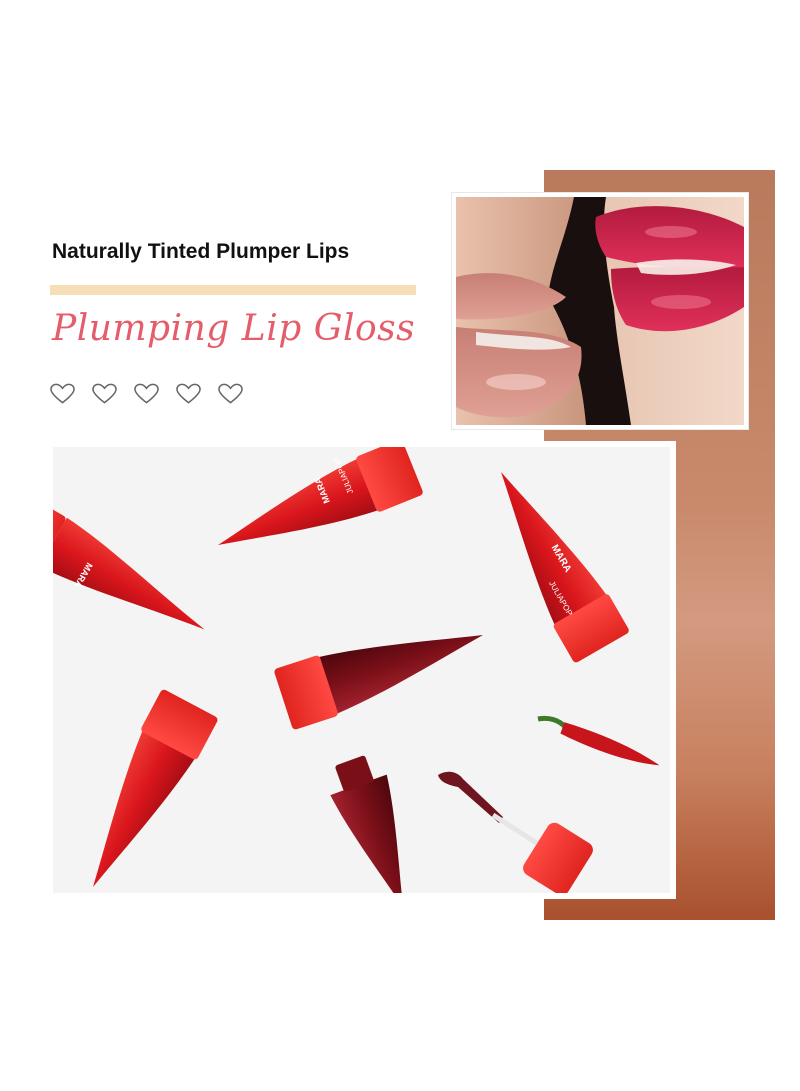  Describe the element at coordinates (233, 290) in the screenshot. I see `accent-rule` at that location.